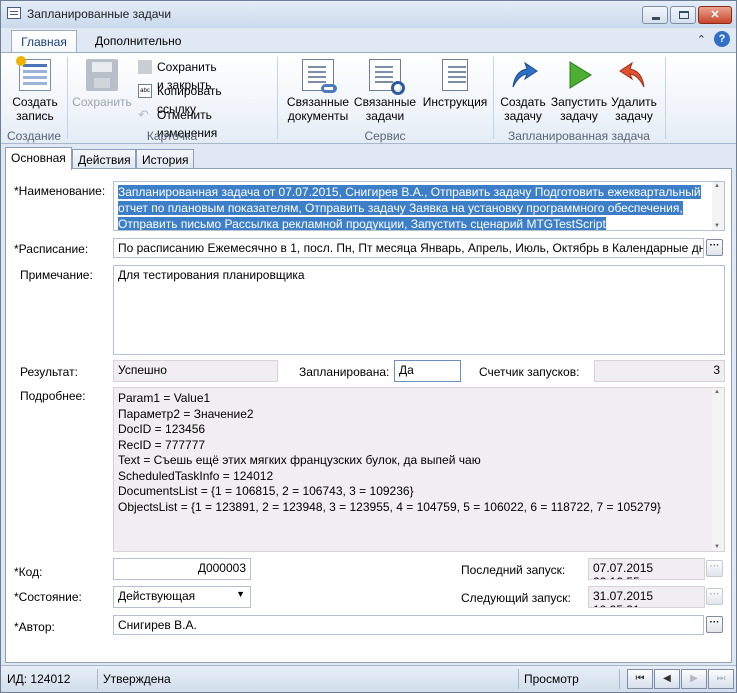 The width and height of the screenshot is (737, 693). What do you see at coordinates (35, 89) in the screenshot?
I see `create-record-button: Создать запись` at bounding box center [35, 89].